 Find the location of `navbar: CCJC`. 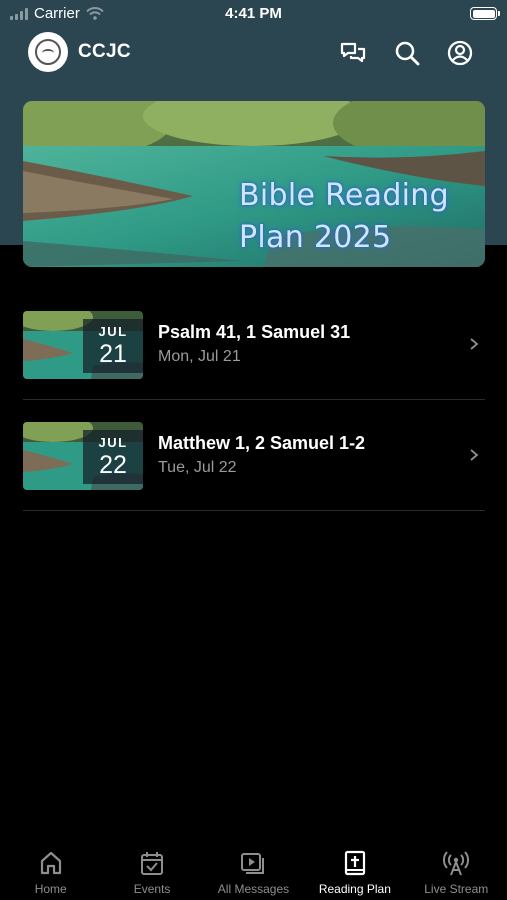

navbar: CCJC is located at coordinates (253, 53).